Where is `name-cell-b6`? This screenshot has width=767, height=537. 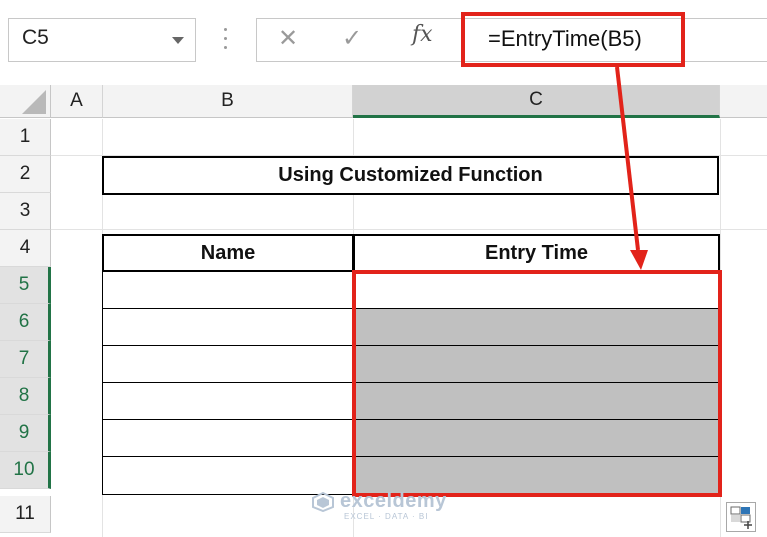 name-cell-b6 is located at coordinates (228, 327).